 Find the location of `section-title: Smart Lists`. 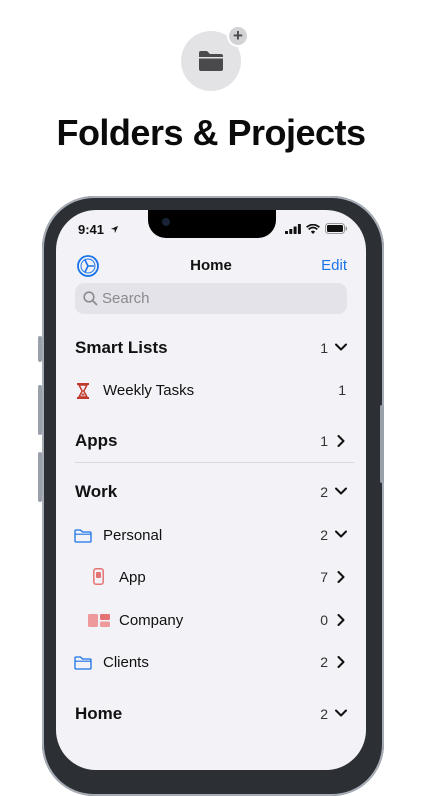

section-title: Smart Lists is located at coordinates (121, 347).